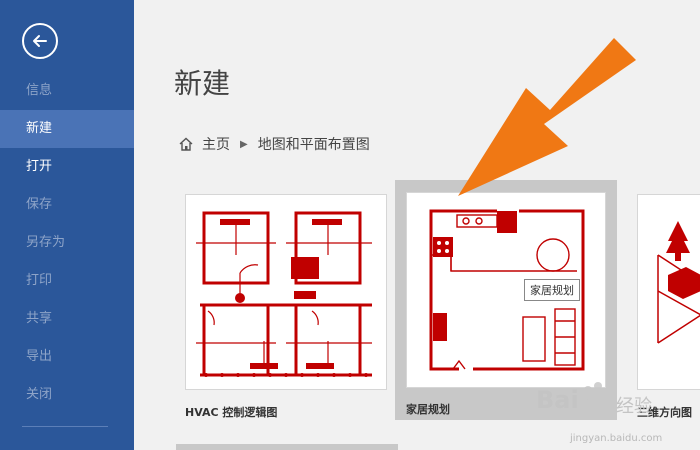 The image size is (700, 450). Describe the element at coordinates (202, 83) in the screenshot. I see `page-title: 新建` at that location.